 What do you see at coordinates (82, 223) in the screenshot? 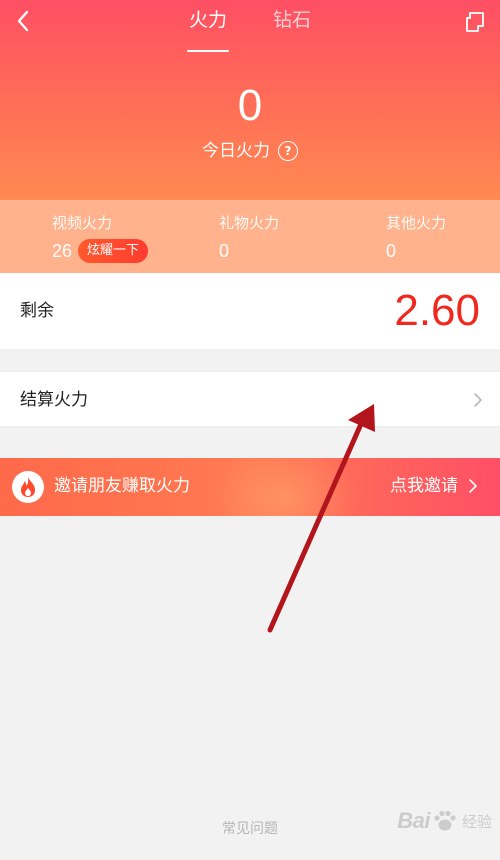
I see `stat-label: 视频火力` at bounding box center [82, 223].